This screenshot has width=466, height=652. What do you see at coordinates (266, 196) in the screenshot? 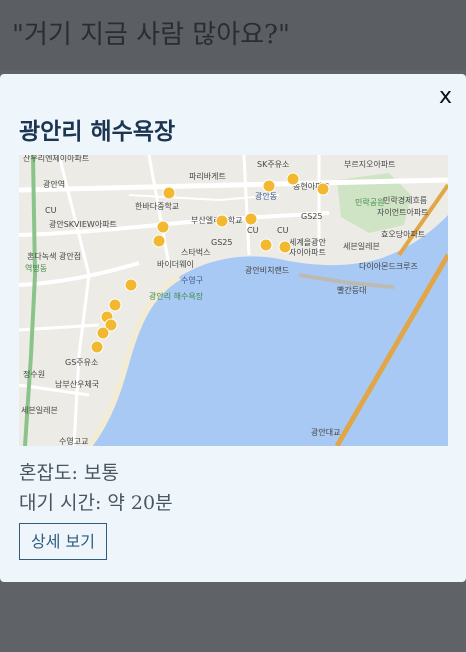
I see `map-label: 광안동` at bounding box center [266, 196].